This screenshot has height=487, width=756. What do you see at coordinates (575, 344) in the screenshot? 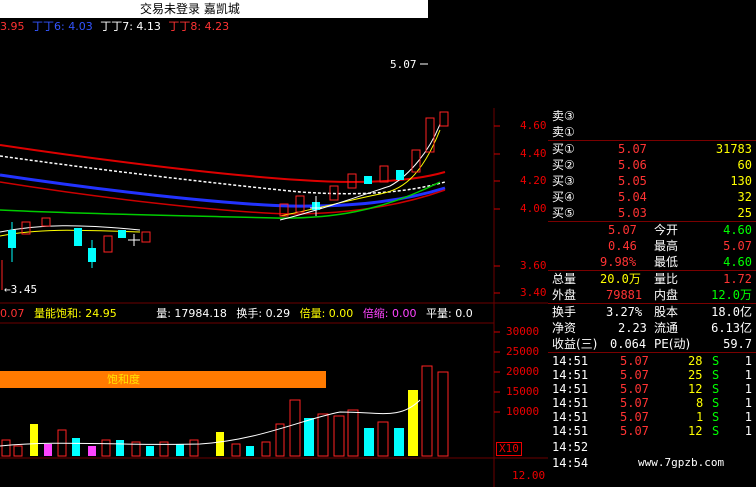
I see `stat-eps-label: 收益(三)` at bounding box center [575, 344].